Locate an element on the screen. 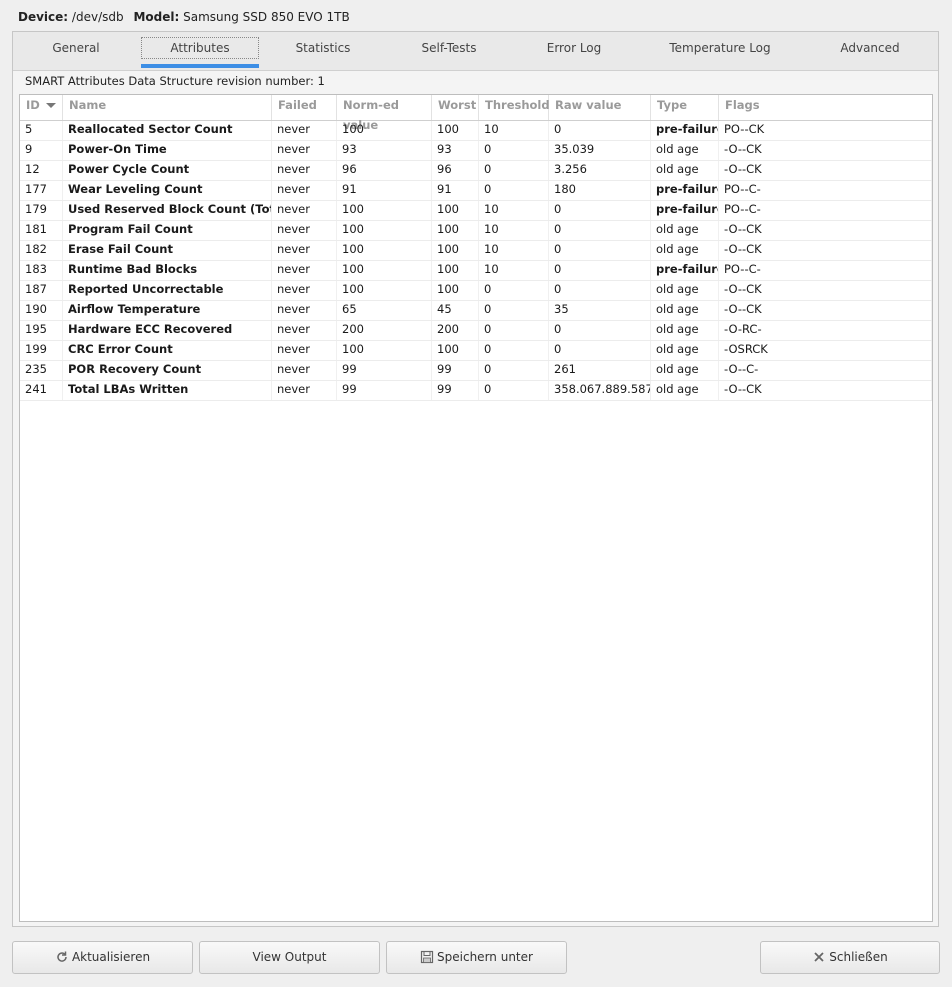 The image size is (952, 987). save-as-button: Speichern unter is located at coordinates (476, 957).